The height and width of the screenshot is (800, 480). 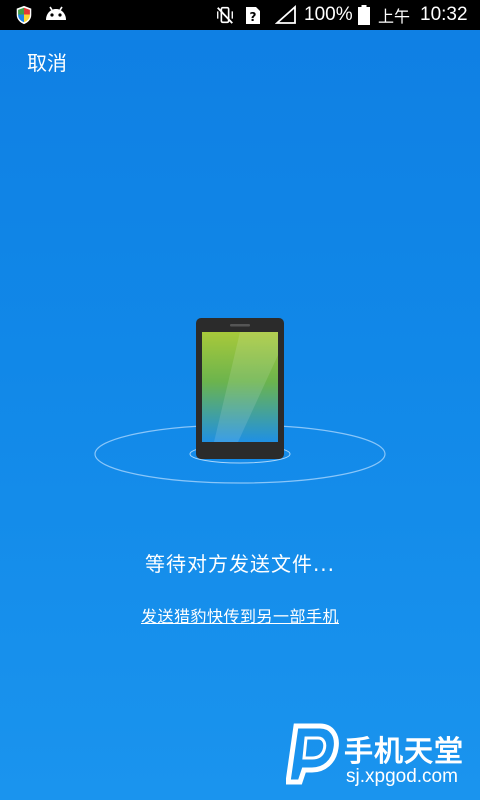 I want to click on status-bar: ? 100% 上午 10:32, so click(x=240, y=15).